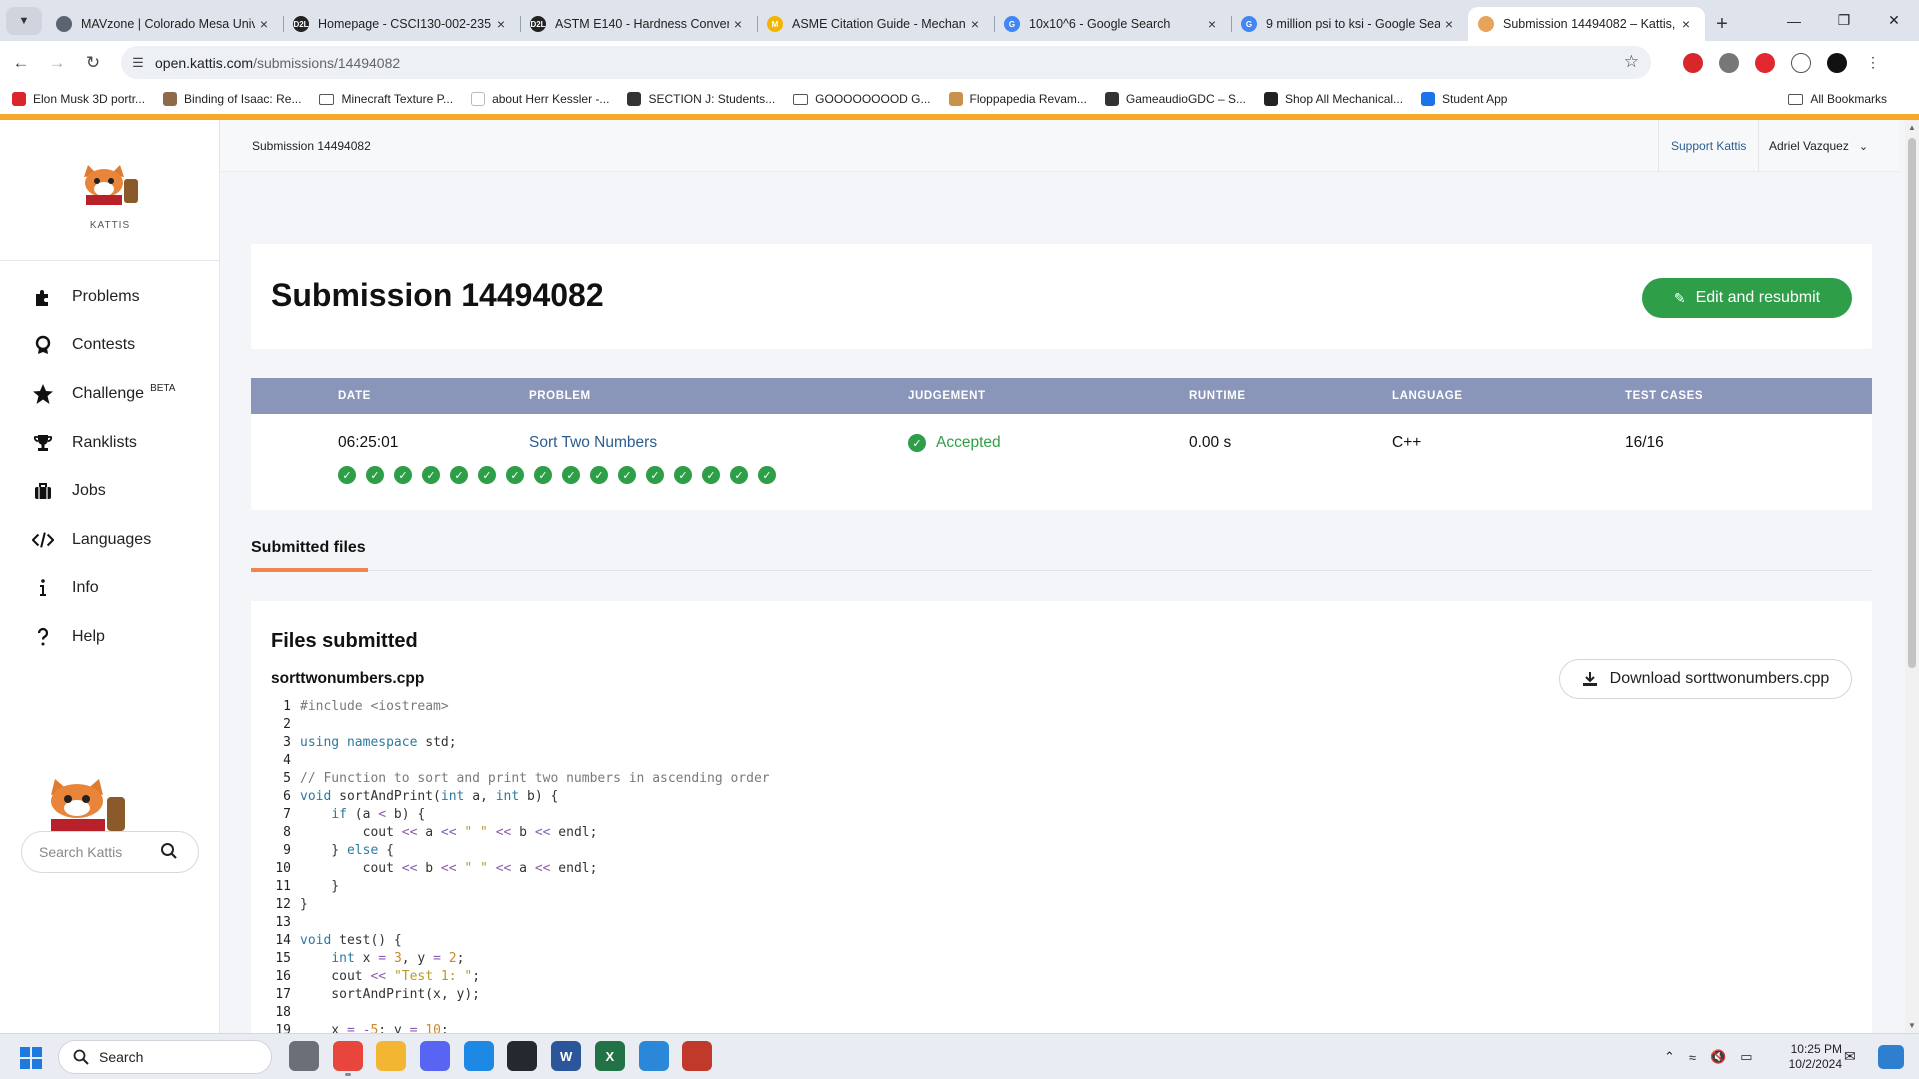 This screenshot has height=1079, width=1919. What do you see at coordinates (86, 297) in the screenshot?
I see `sidebar-item-problems: Problems` at bounding box center [86, 297].